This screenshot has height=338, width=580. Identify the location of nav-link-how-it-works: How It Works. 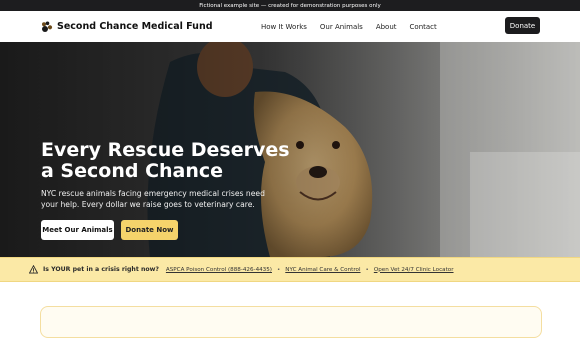
(284, 27).